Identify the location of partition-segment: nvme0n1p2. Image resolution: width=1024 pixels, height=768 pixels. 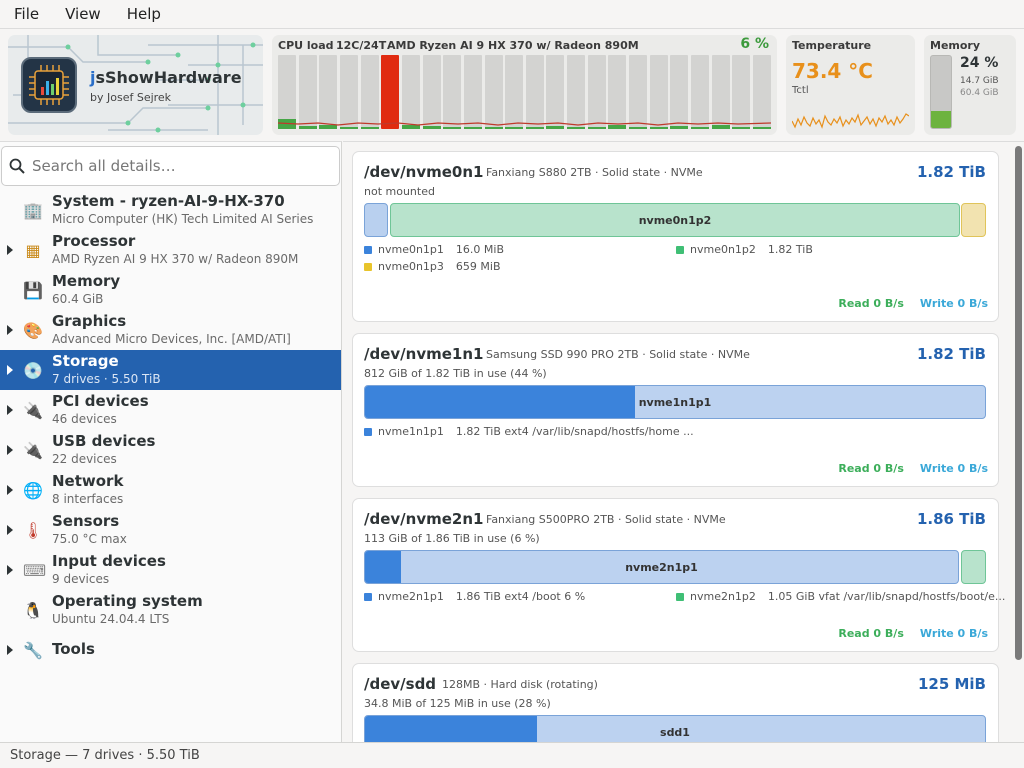
(675, 220).